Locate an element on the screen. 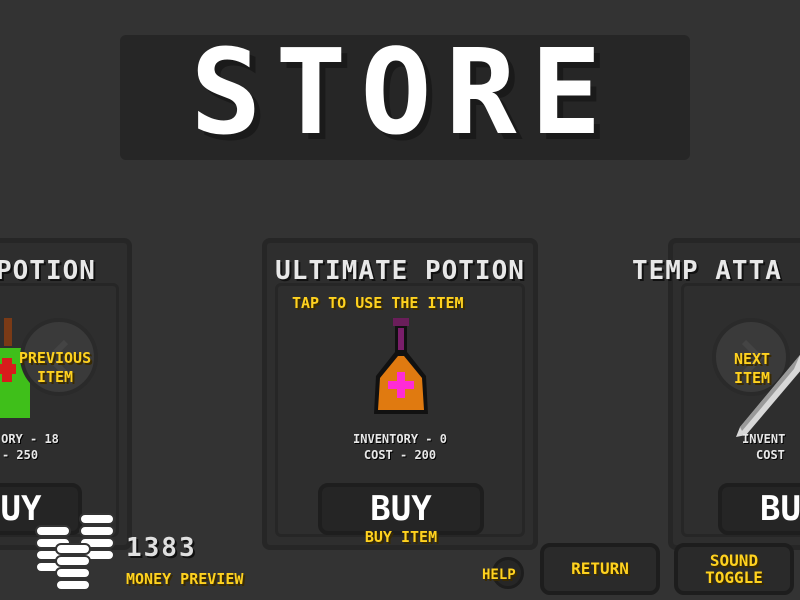 Image resolution: width=800 pixels, height=600 pixels. help-label: HELP is located at coordinates (499, 575).